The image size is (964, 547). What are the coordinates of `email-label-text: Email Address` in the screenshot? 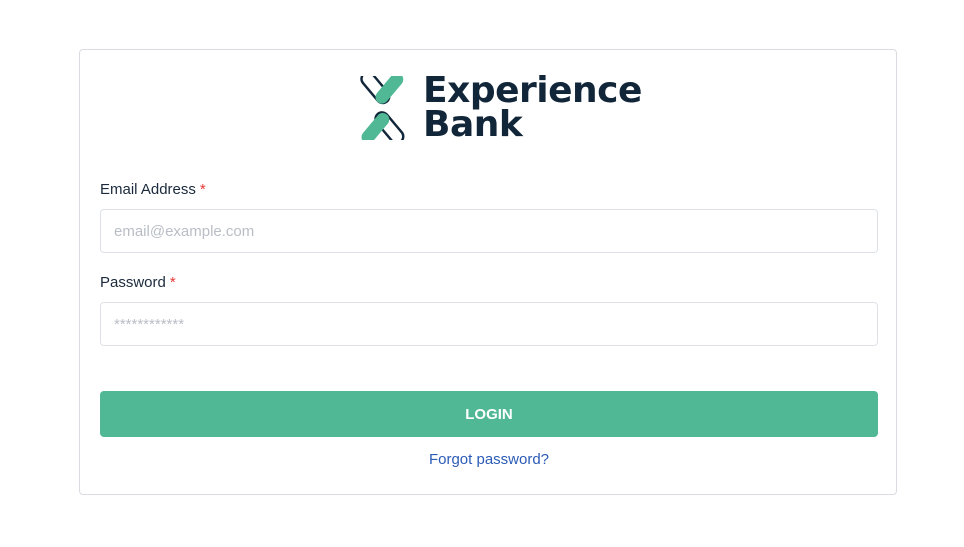 It's located at (148, 189).